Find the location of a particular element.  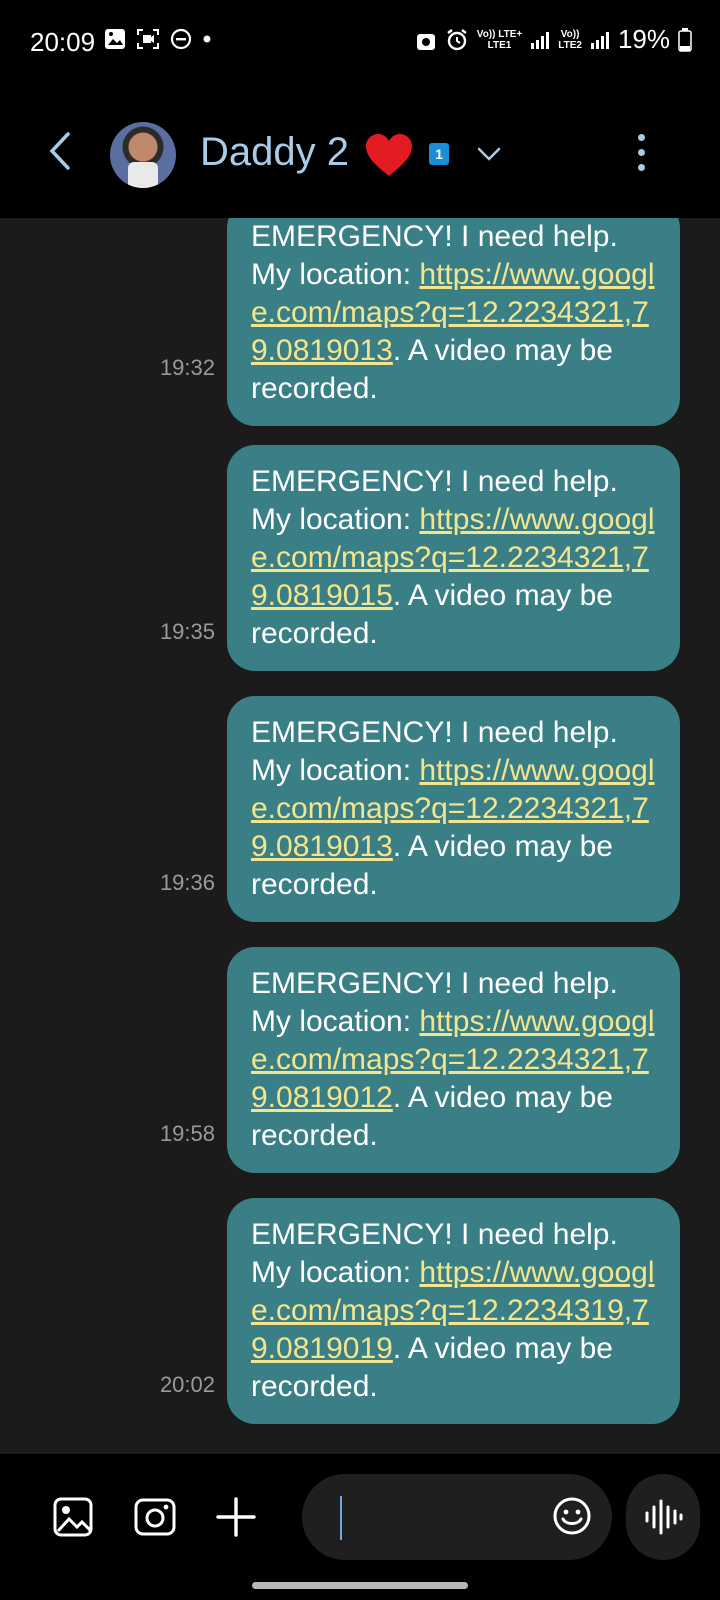

composer-bar is located at coordinates (360, 1527).